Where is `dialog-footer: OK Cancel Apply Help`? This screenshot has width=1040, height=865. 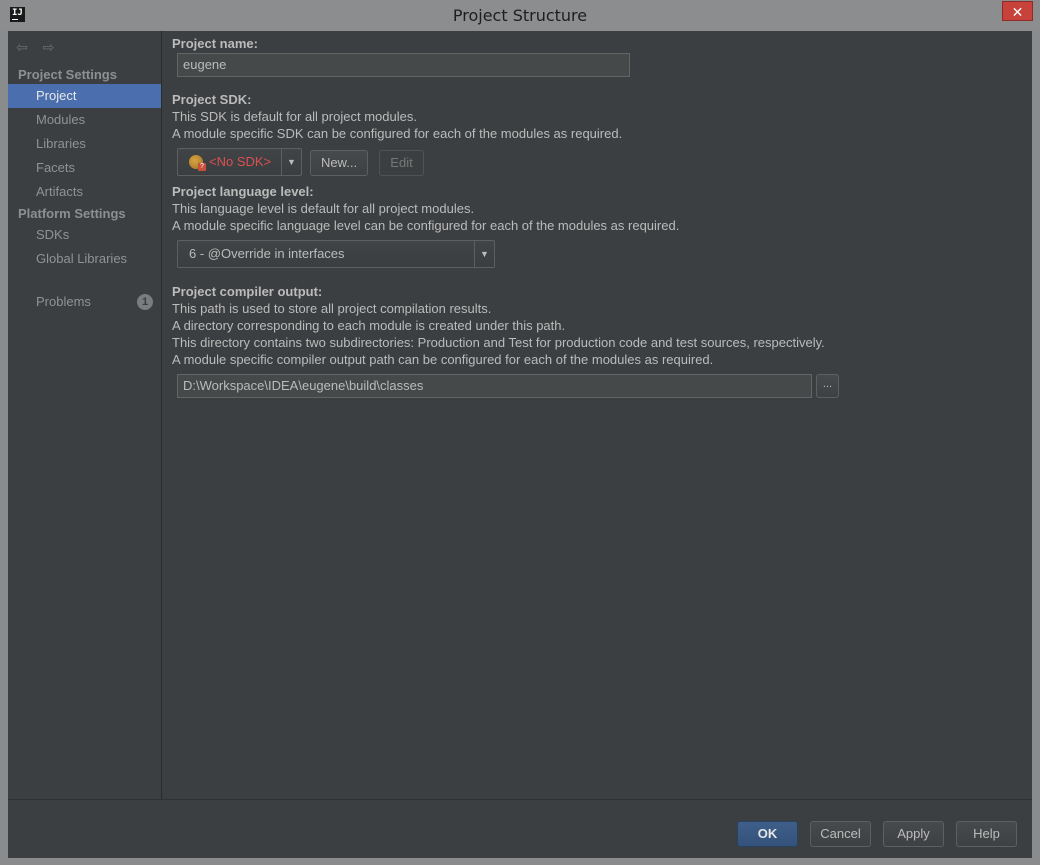 dialog-footer: OK Cancel Apply Help is located at coordinates (520, 828).